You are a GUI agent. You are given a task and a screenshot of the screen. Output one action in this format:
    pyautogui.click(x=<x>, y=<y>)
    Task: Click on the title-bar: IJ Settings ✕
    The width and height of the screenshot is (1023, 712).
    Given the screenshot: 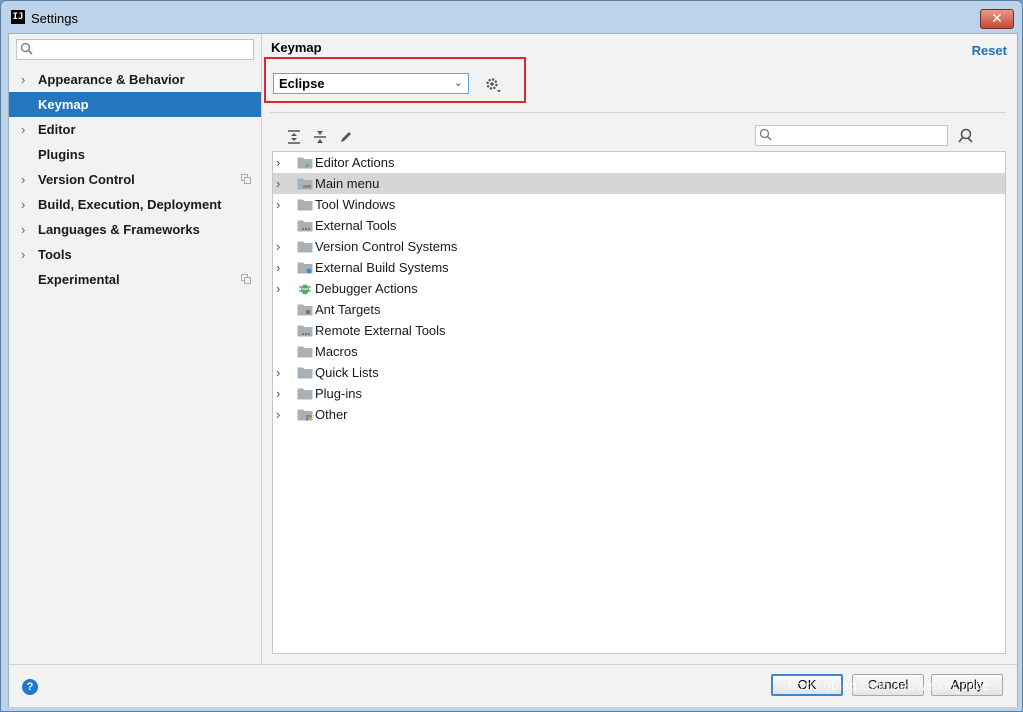 What is the action you would take?
    pyautogui.click(x=511, y=18)
    